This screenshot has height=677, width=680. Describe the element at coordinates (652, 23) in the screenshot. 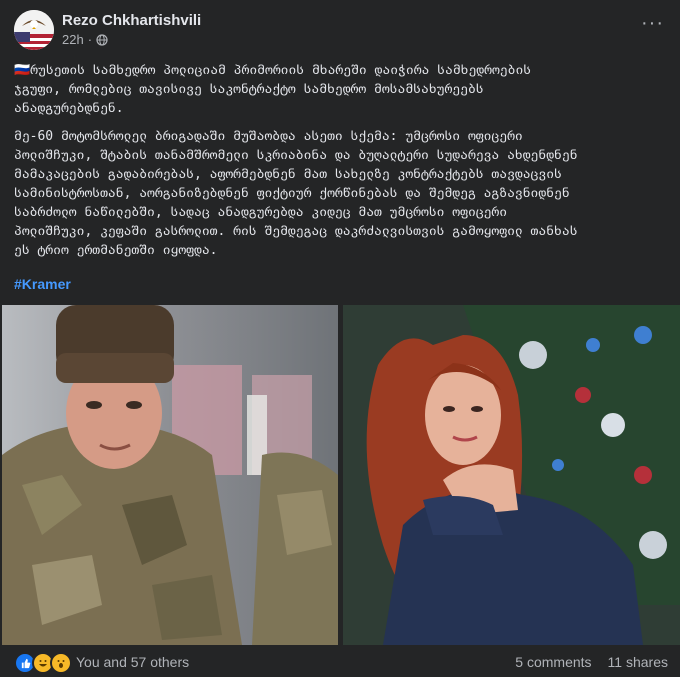

I see `more-options-button: ···` at that location.